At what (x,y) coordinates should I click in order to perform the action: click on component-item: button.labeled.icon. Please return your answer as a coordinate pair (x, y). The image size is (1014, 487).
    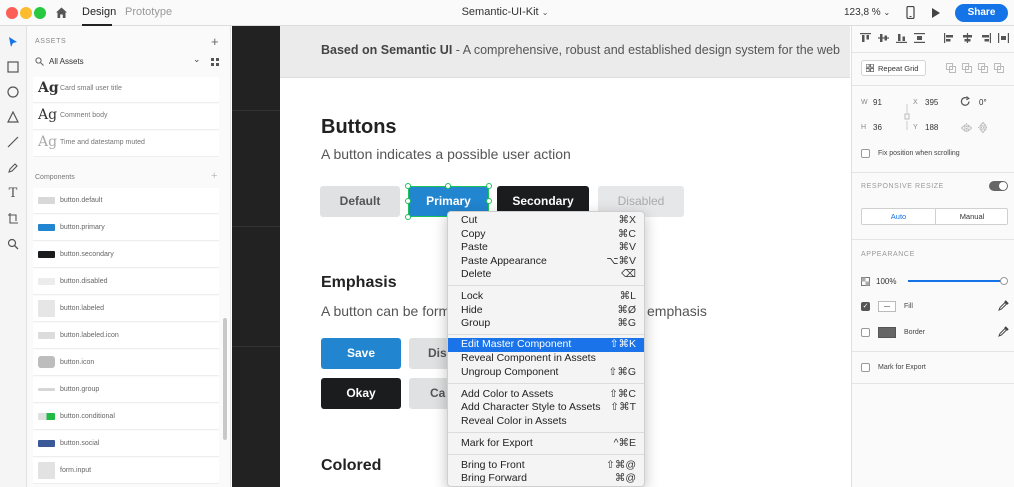
    Looking at the image, I should click on (126, 336).